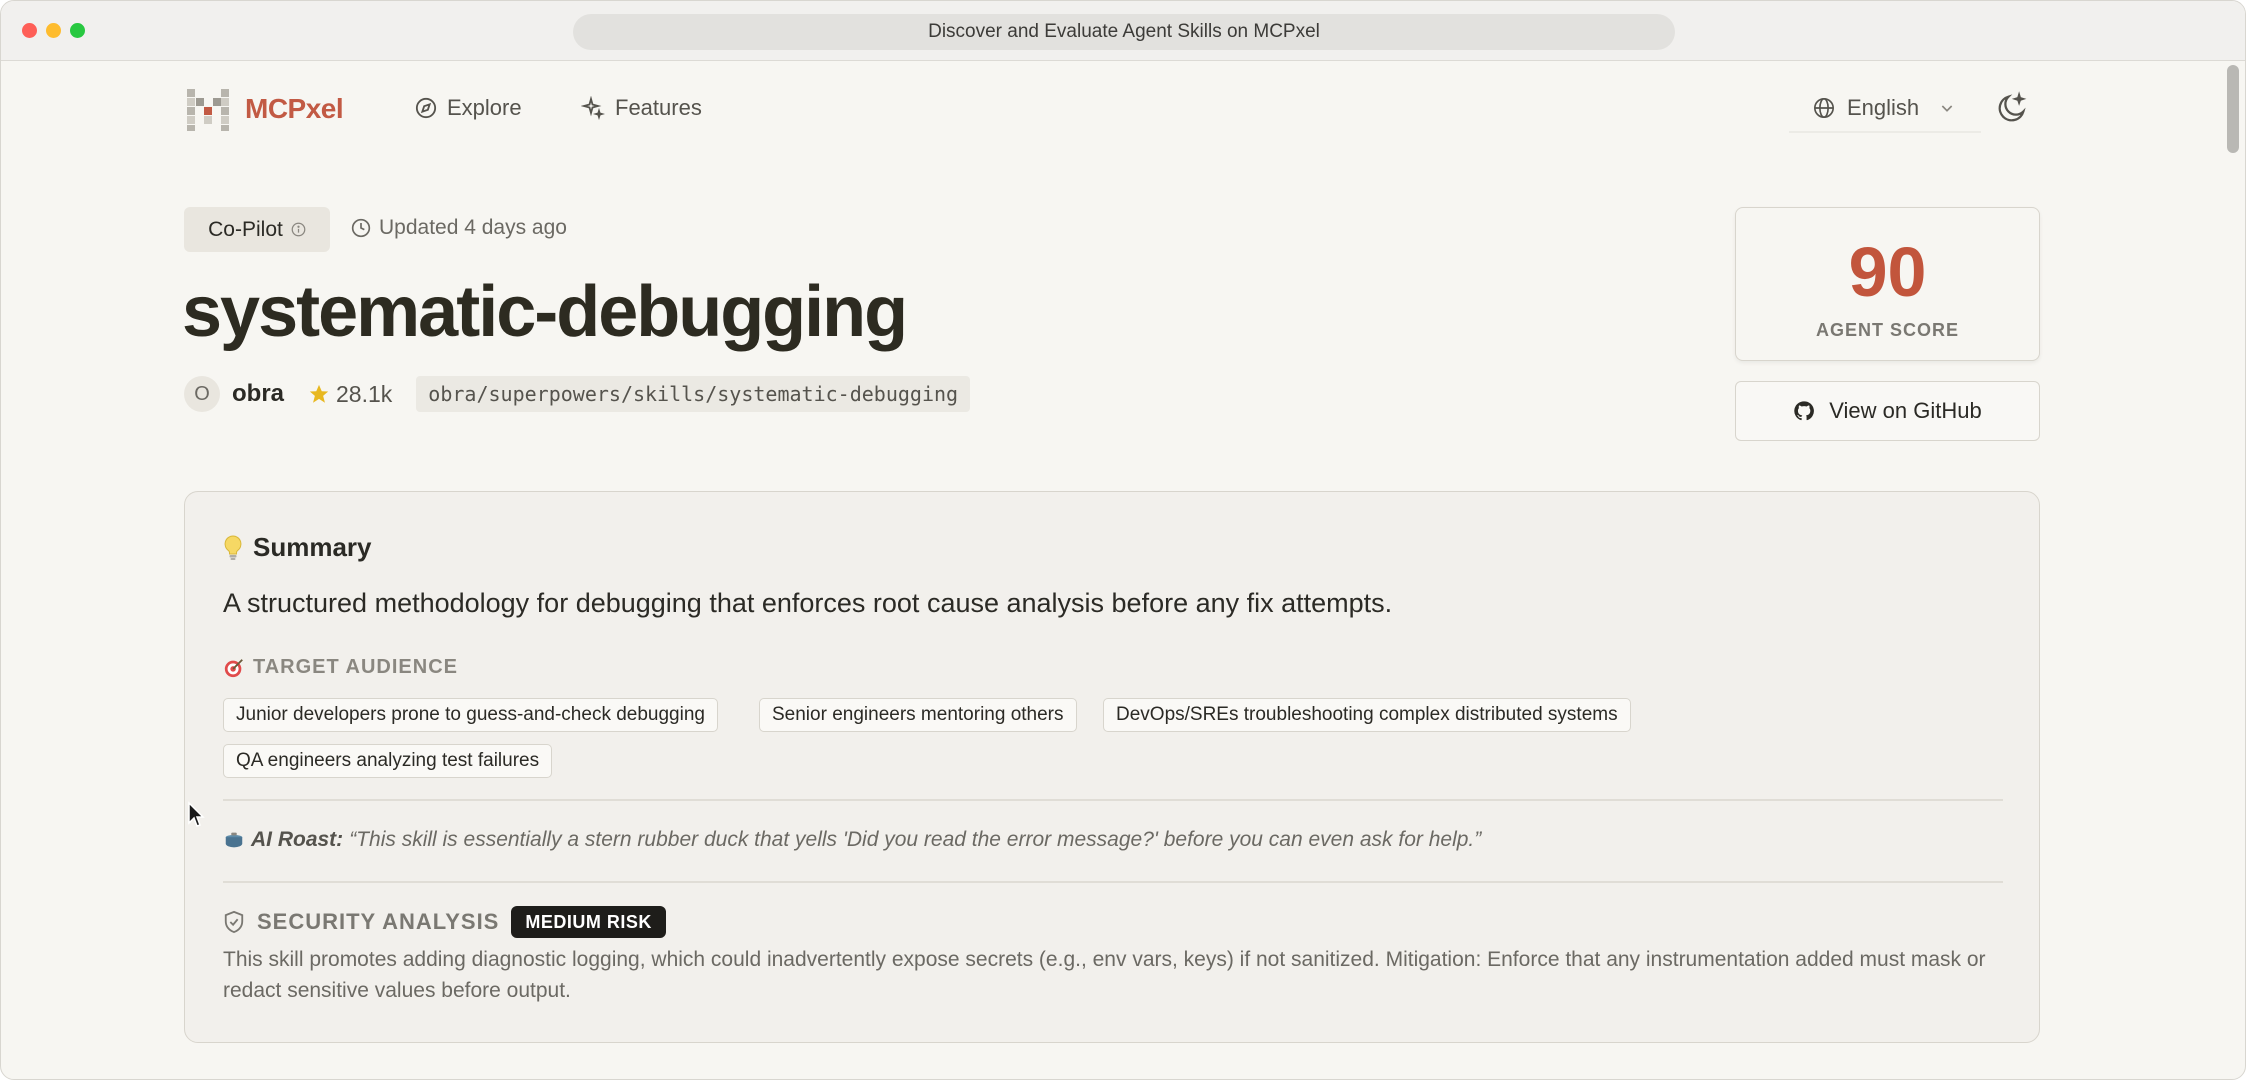 The width and height of the screenshot is (2246, 1080). Describe the element at coordinates (588, 922) in the screenshot. I see `risk-badge: MEDIUM RISK` at that location.